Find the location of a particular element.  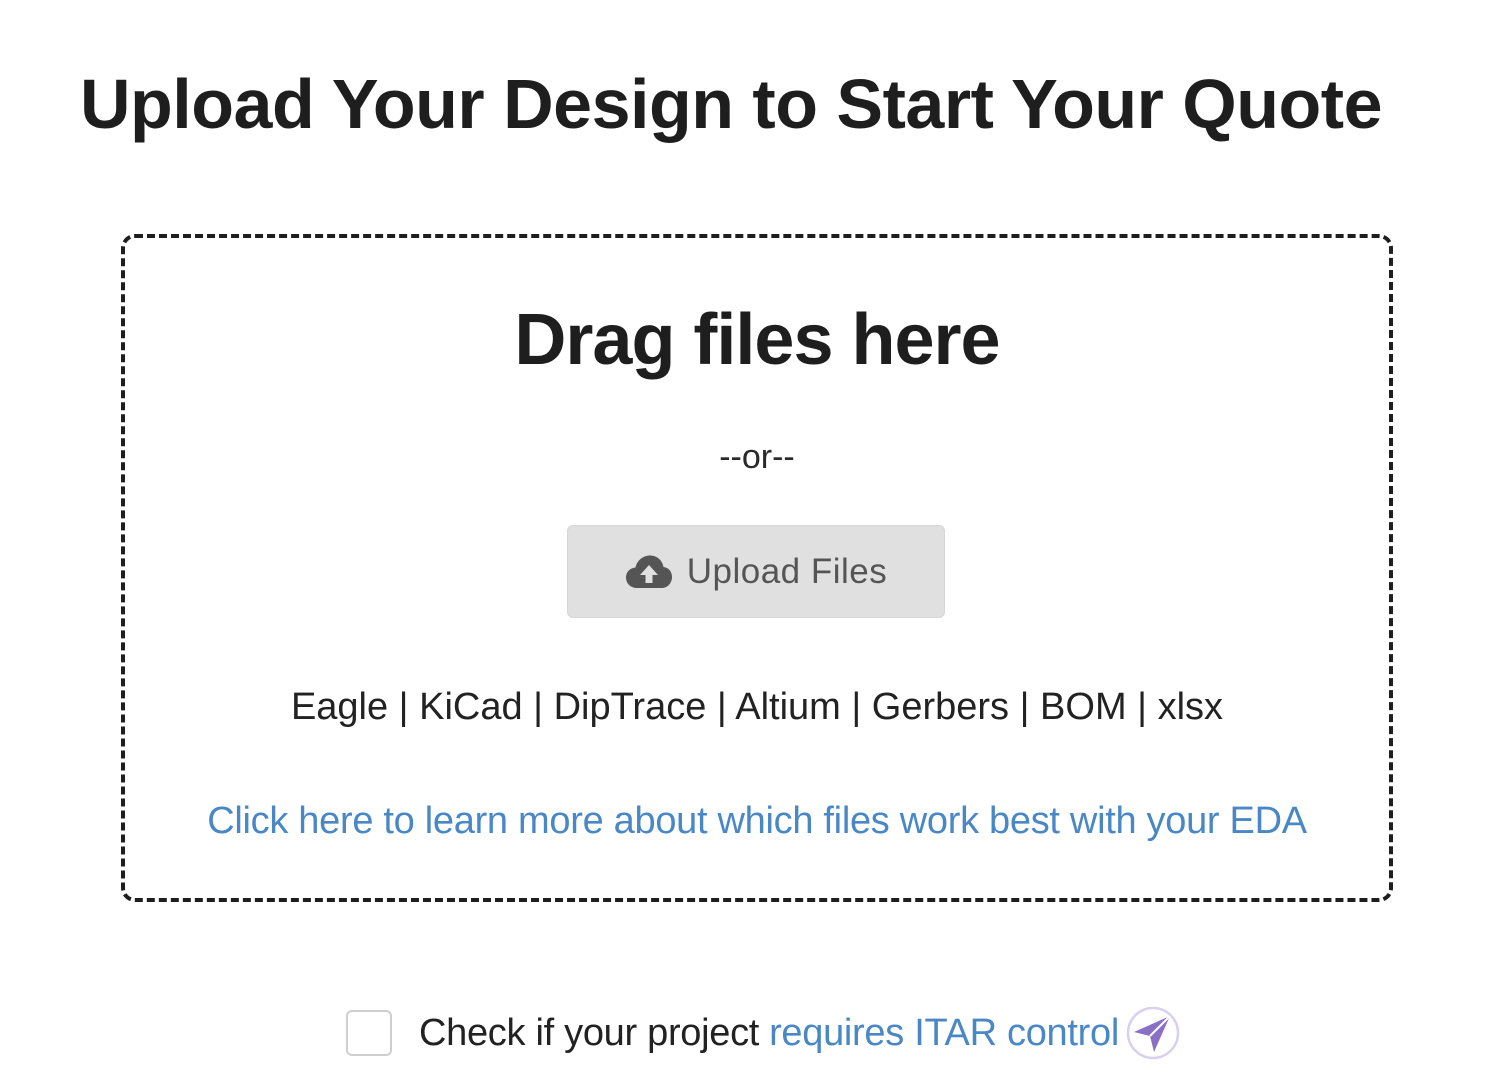

upload-button-label: Upload Files is located at coordinates (787, 571).